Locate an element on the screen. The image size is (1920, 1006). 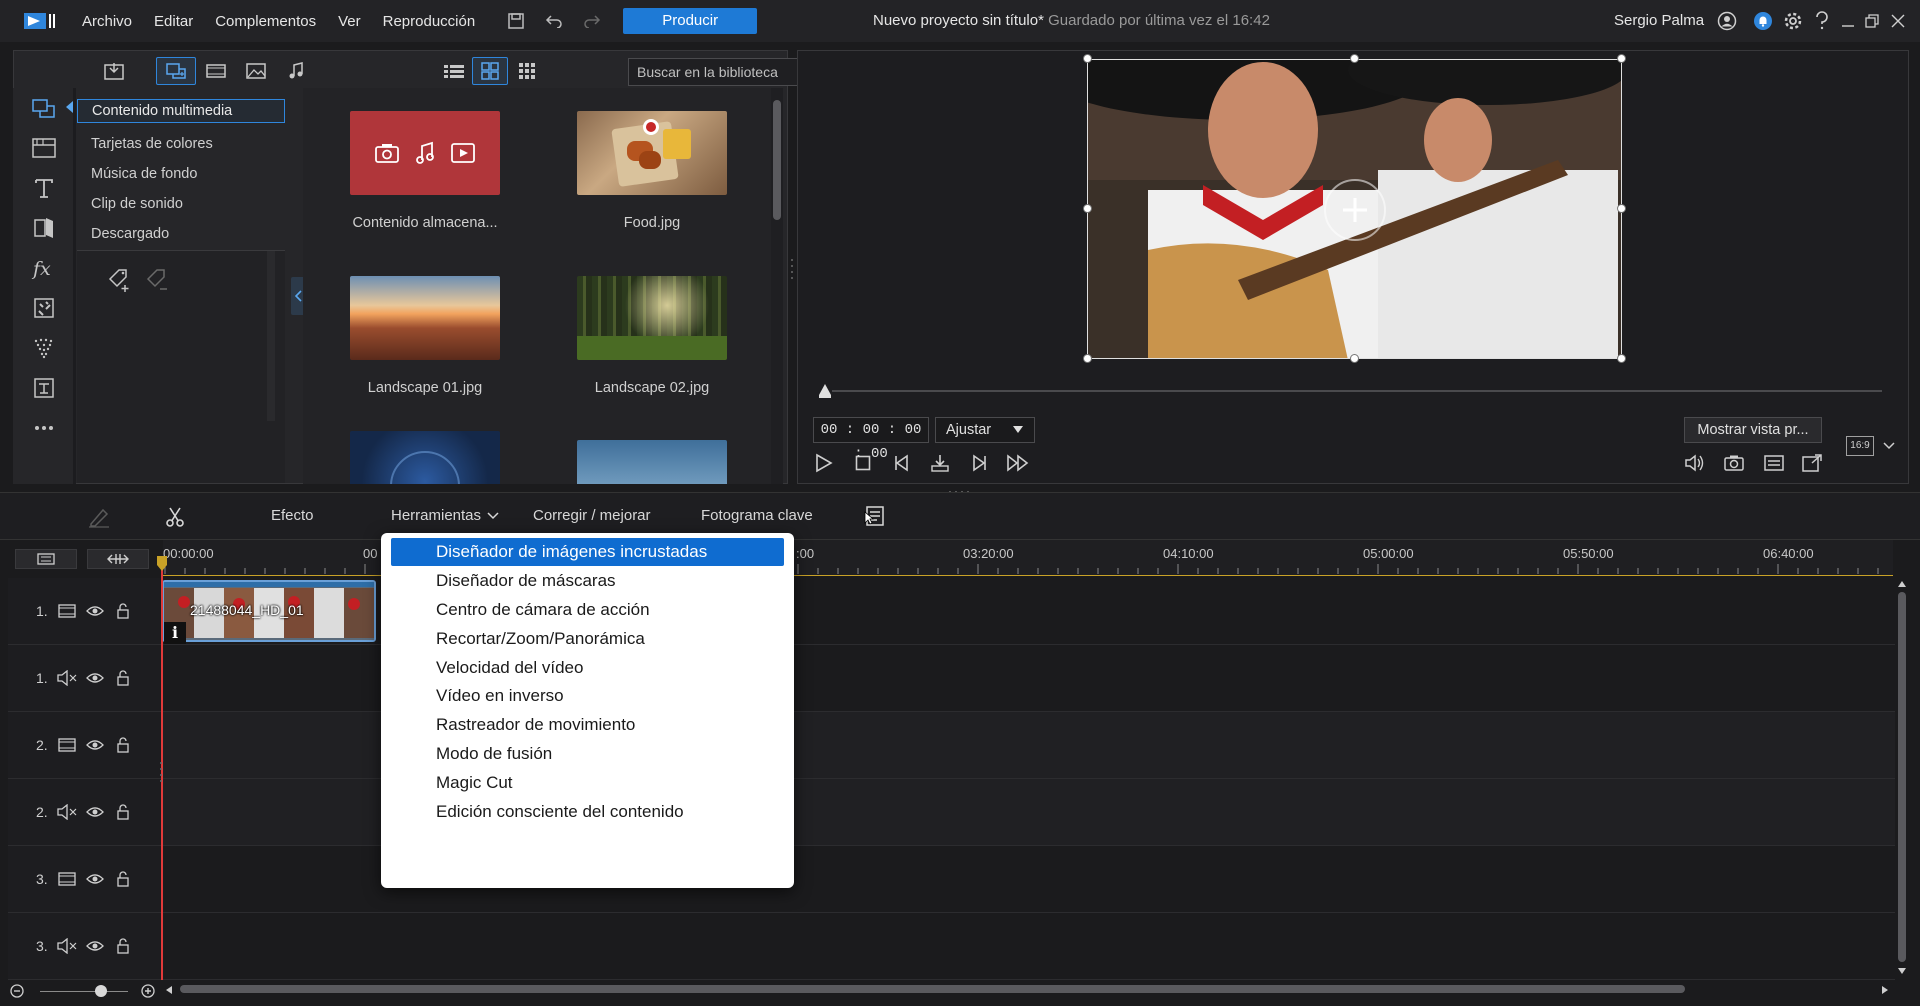
close-icon is located at coordinates (1898, 21).